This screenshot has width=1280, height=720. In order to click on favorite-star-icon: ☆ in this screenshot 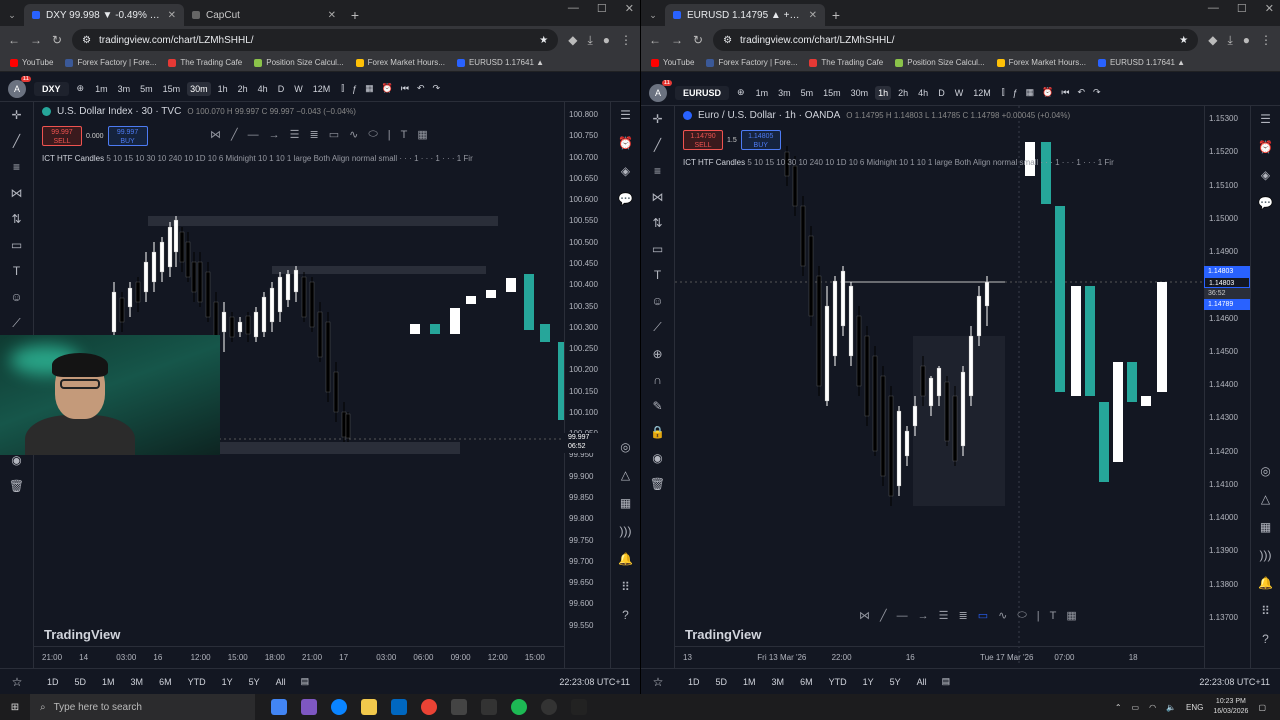, I will do `click(658, 681)`.